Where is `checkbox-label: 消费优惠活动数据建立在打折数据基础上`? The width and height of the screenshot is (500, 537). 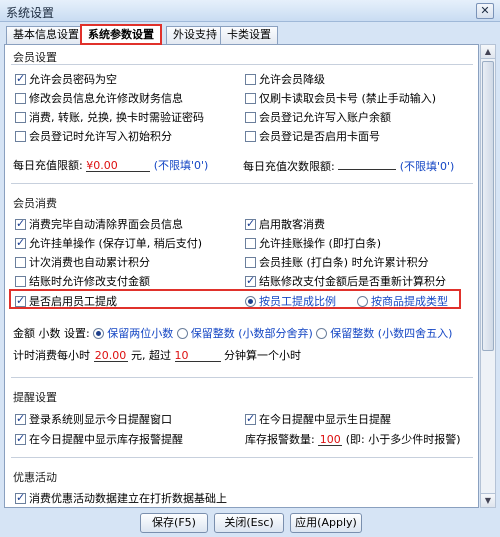 checkbox-label: 消费优惠活动数据建立在打折数据基础上 is located at coordinates (128, 498).